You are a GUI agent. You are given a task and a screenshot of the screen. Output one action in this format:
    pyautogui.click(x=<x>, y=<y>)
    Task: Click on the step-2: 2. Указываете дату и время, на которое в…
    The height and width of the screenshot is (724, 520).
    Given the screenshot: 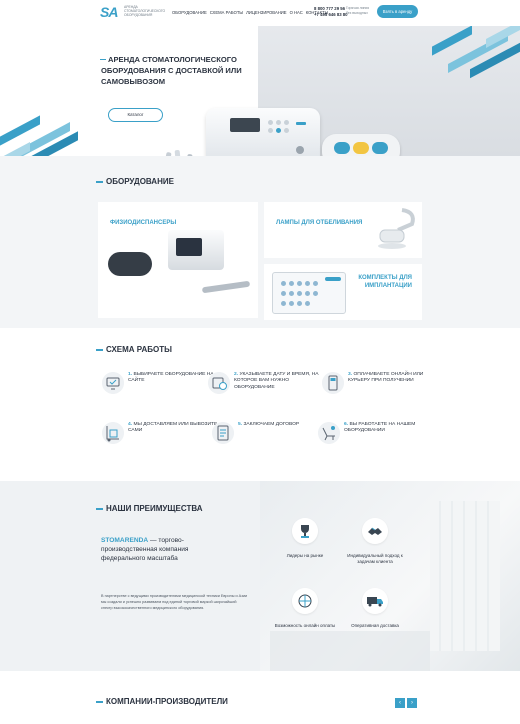 What is the action you would take?
    pyautogui.click(x=268, y=388)
    